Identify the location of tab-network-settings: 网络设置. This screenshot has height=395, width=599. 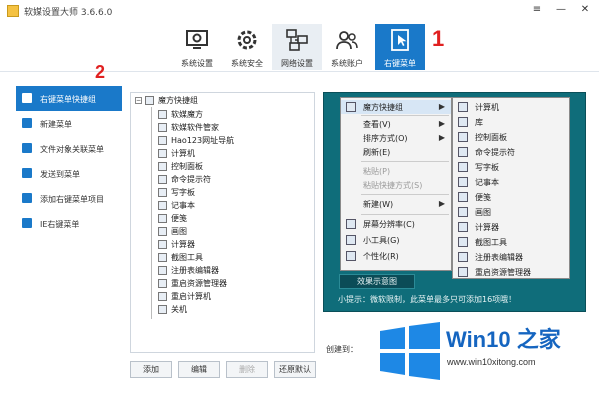
(297, 47).